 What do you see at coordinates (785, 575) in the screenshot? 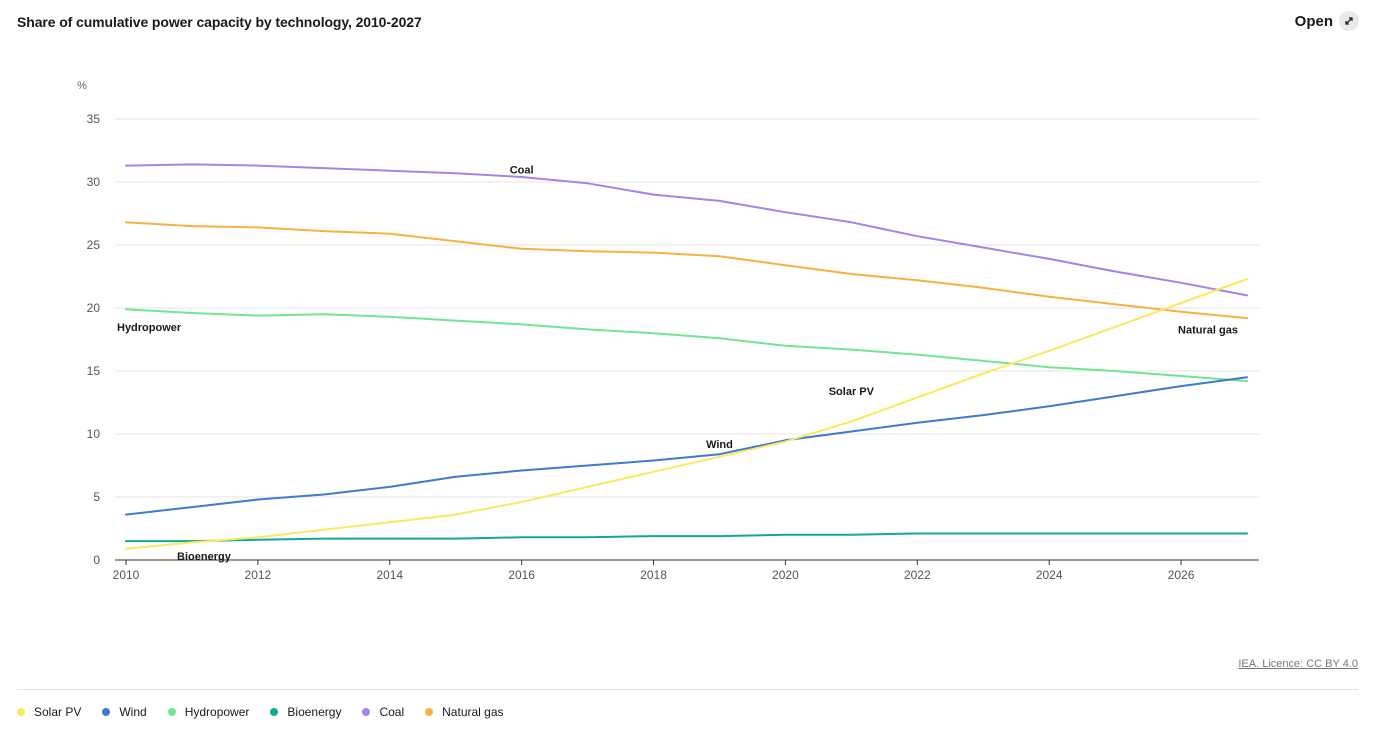
I see `x-tick-label: 2020` at bounding box center [785, 575].